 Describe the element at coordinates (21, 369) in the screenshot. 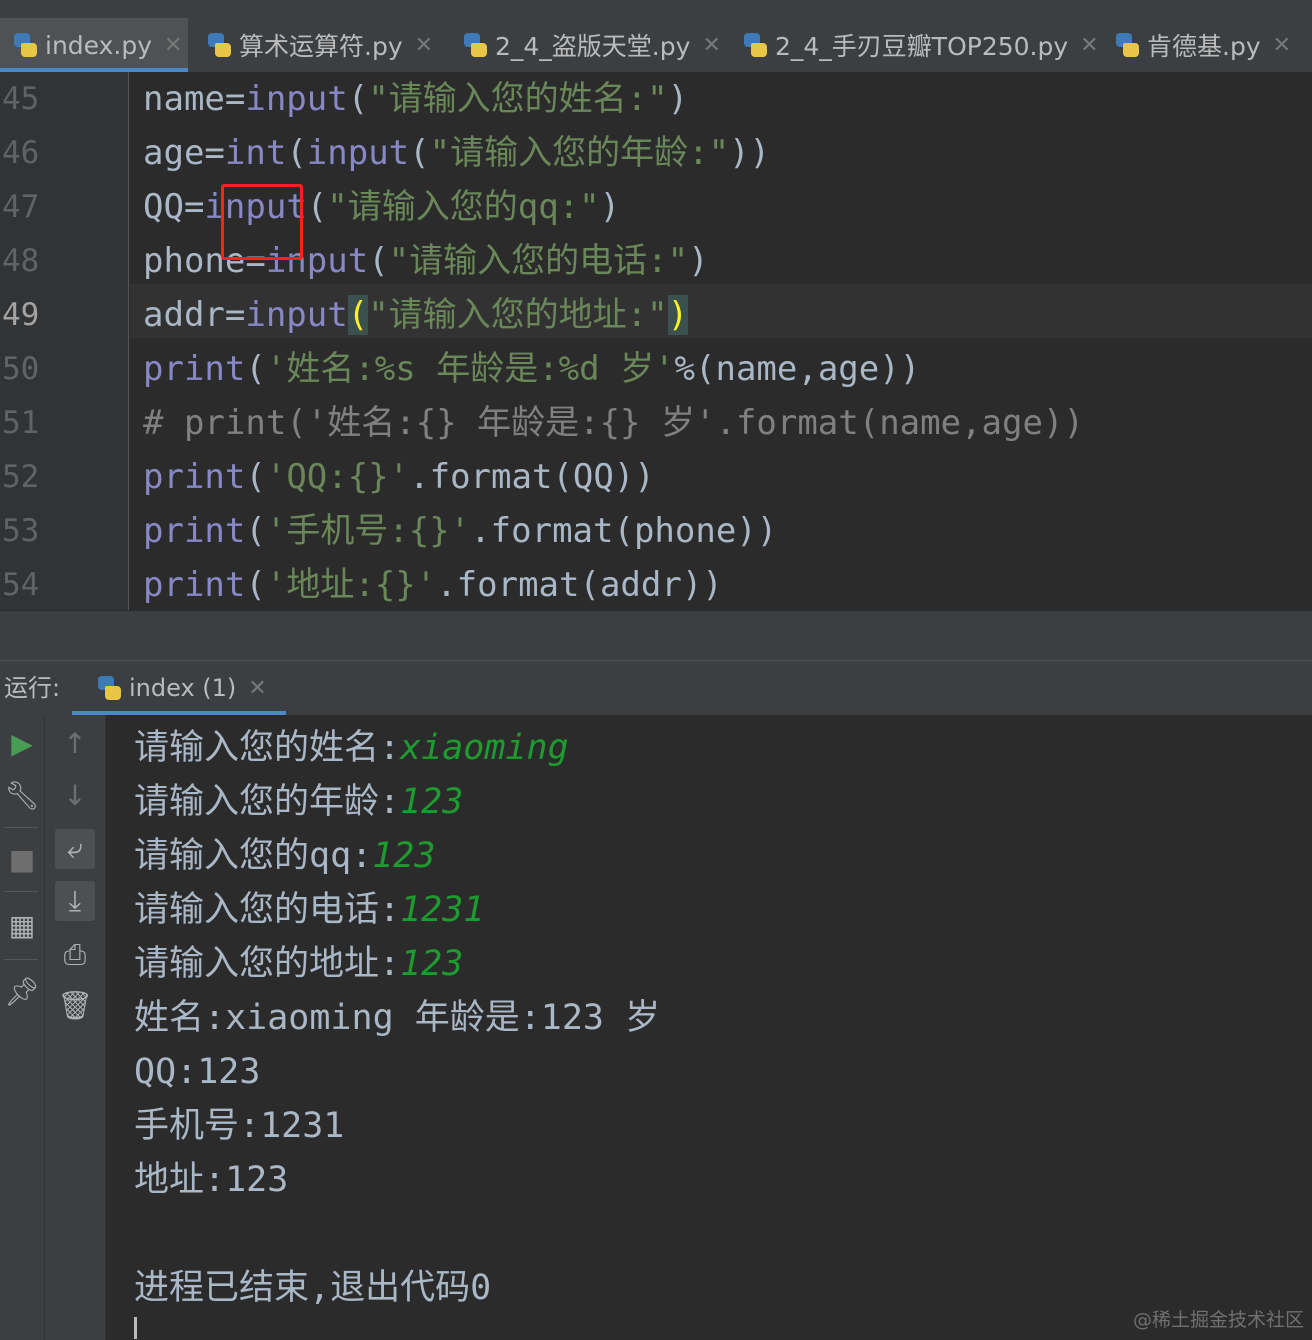

I see `line-number: 50` at that location.